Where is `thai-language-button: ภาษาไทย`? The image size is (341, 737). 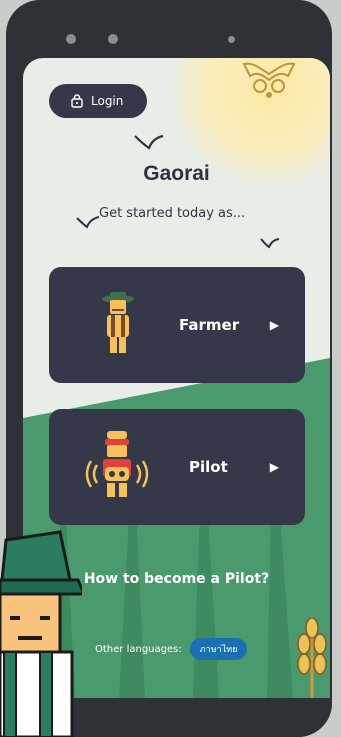
thai-language-button: ภาษาไทย is located at coordinates (218, 649).